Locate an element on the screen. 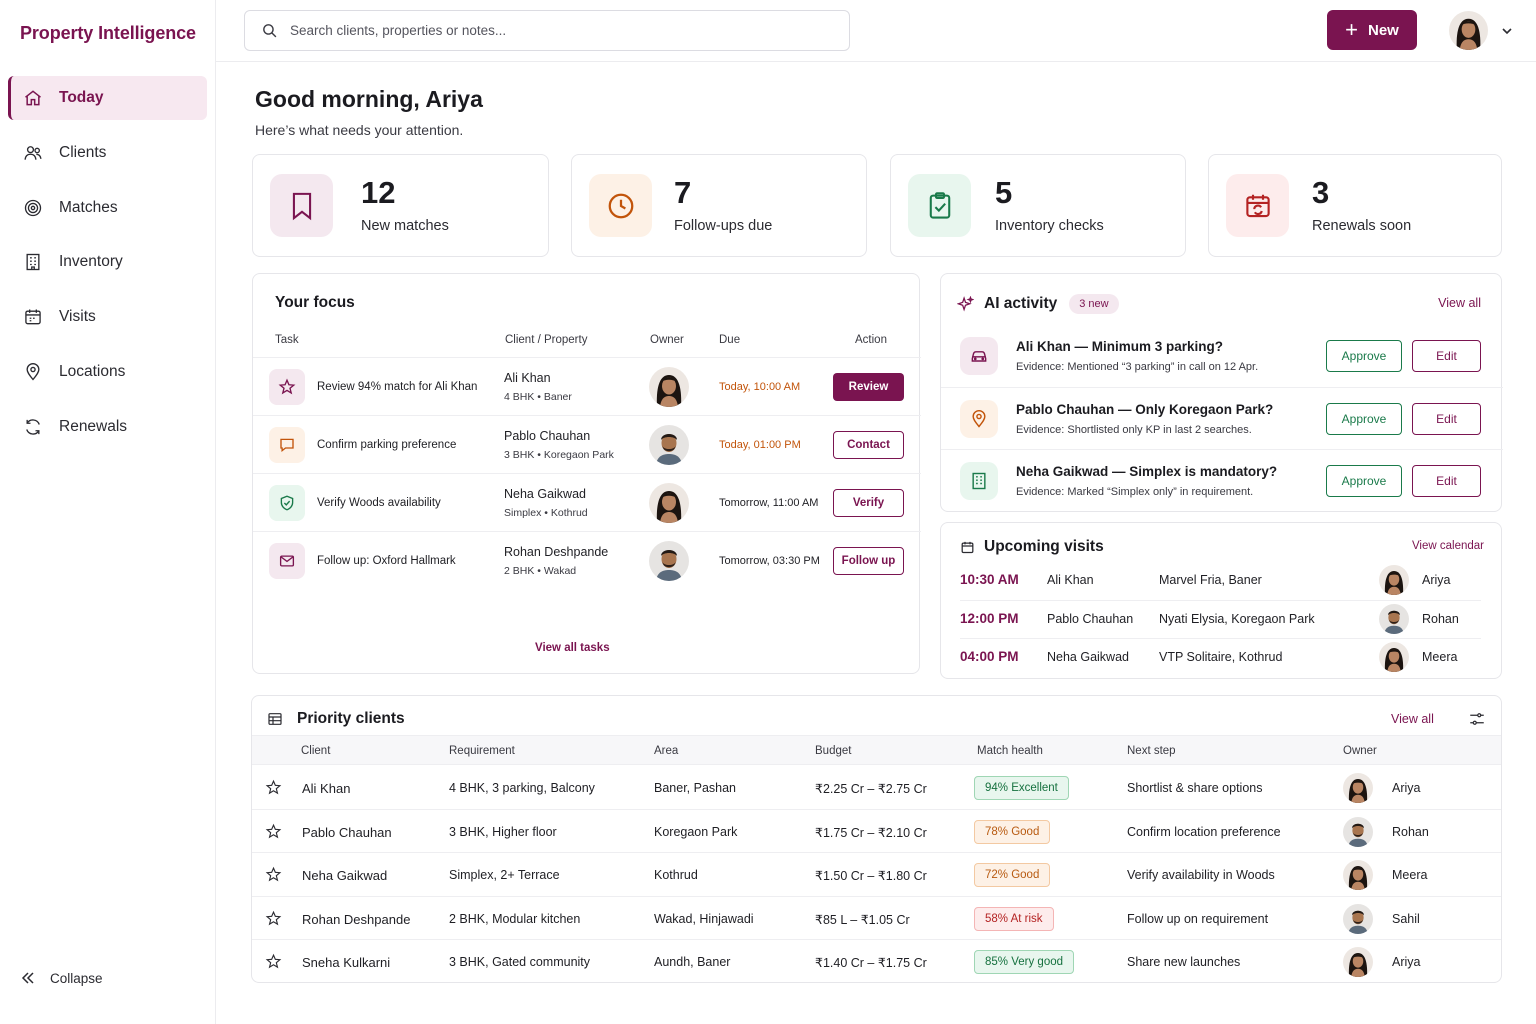 The width and height of the screenshot is (1536, 1024). task-client: Neha Gaikwad is located at coordinates (545, 494).